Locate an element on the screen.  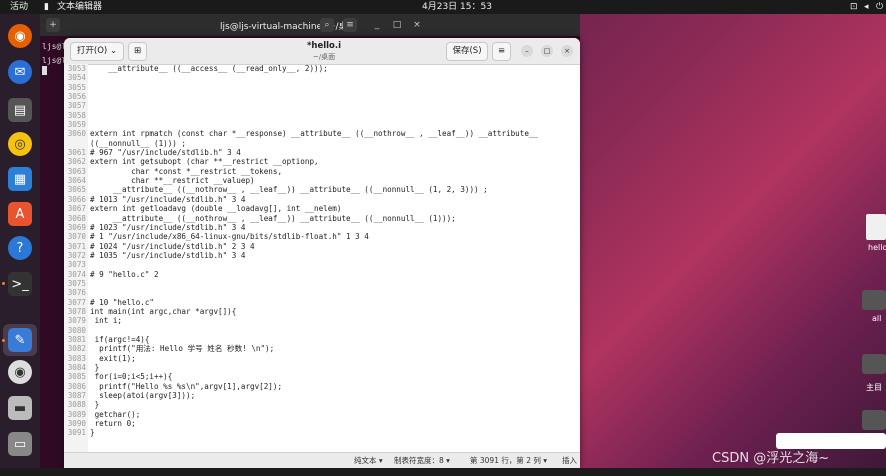
line-text: # 1035 "/usr/include/stdlib.h" 3 4 is located at coordinates (167, 255).